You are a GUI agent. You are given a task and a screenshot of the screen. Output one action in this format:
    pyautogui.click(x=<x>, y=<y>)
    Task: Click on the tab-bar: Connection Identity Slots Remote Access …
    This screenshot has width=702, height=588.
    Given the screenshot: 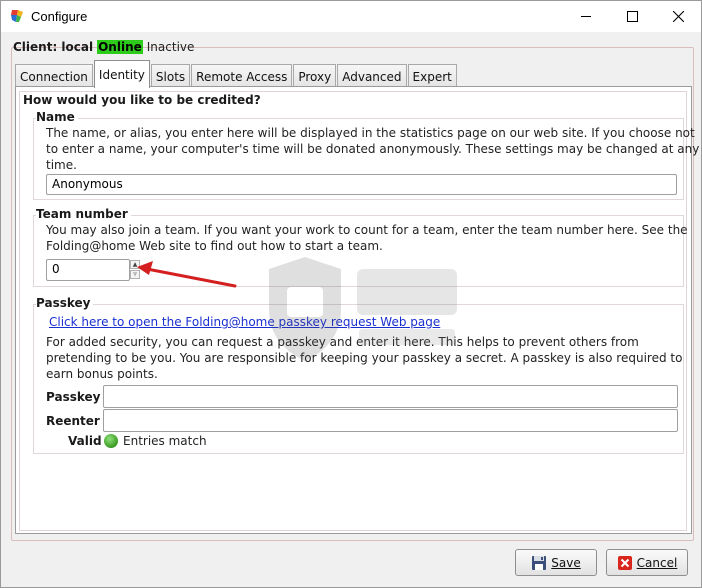 What is the action you would take?
    pyautogui.click(x=236, y=74)
    